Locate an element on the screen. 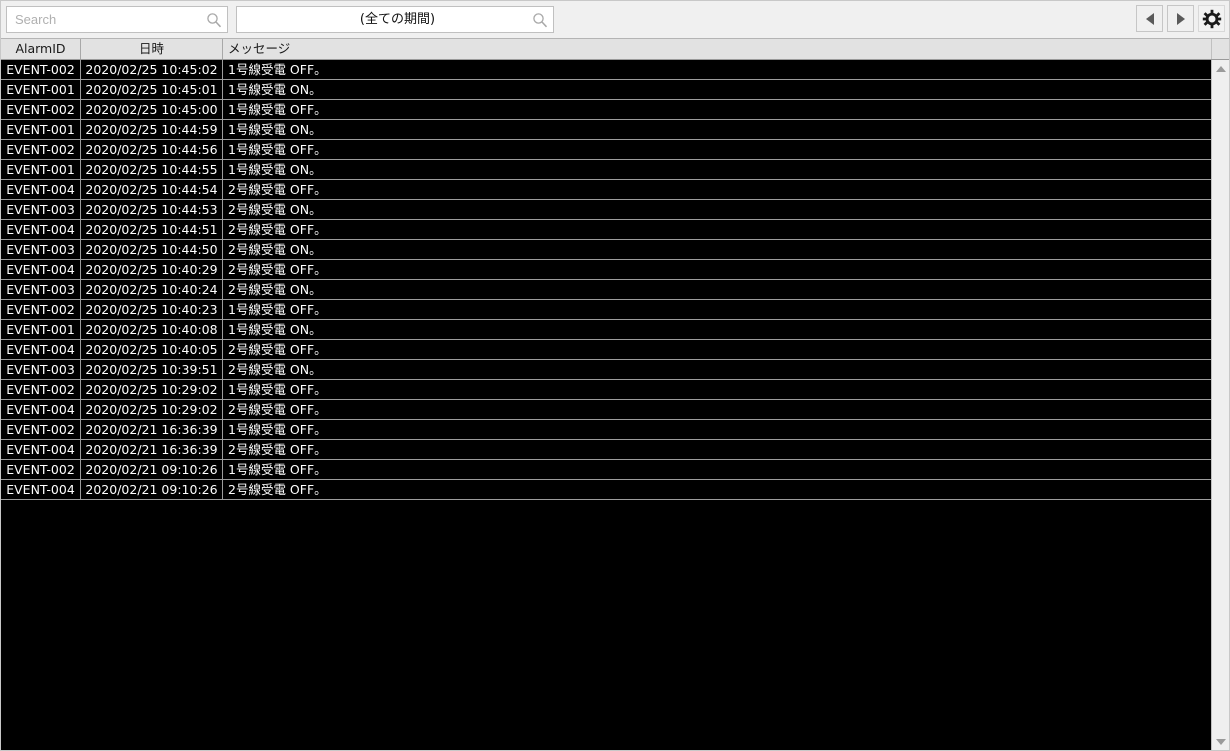 This screenshot has height=751, width=1230. table-row: EVENT-004 2020/02/21 16:36:39 2号線受電 OFF。 is located at coordinates (606, 450).